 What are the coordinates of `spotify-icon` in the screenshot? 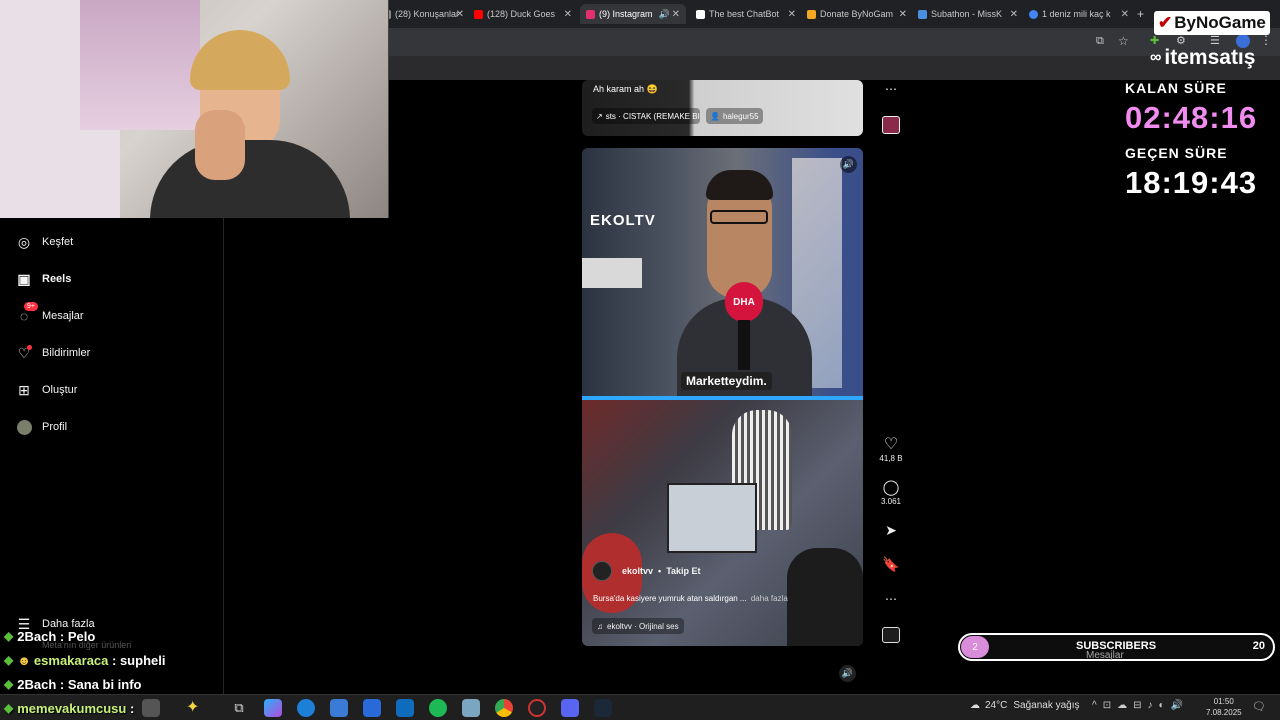 It's located at (438, 708).